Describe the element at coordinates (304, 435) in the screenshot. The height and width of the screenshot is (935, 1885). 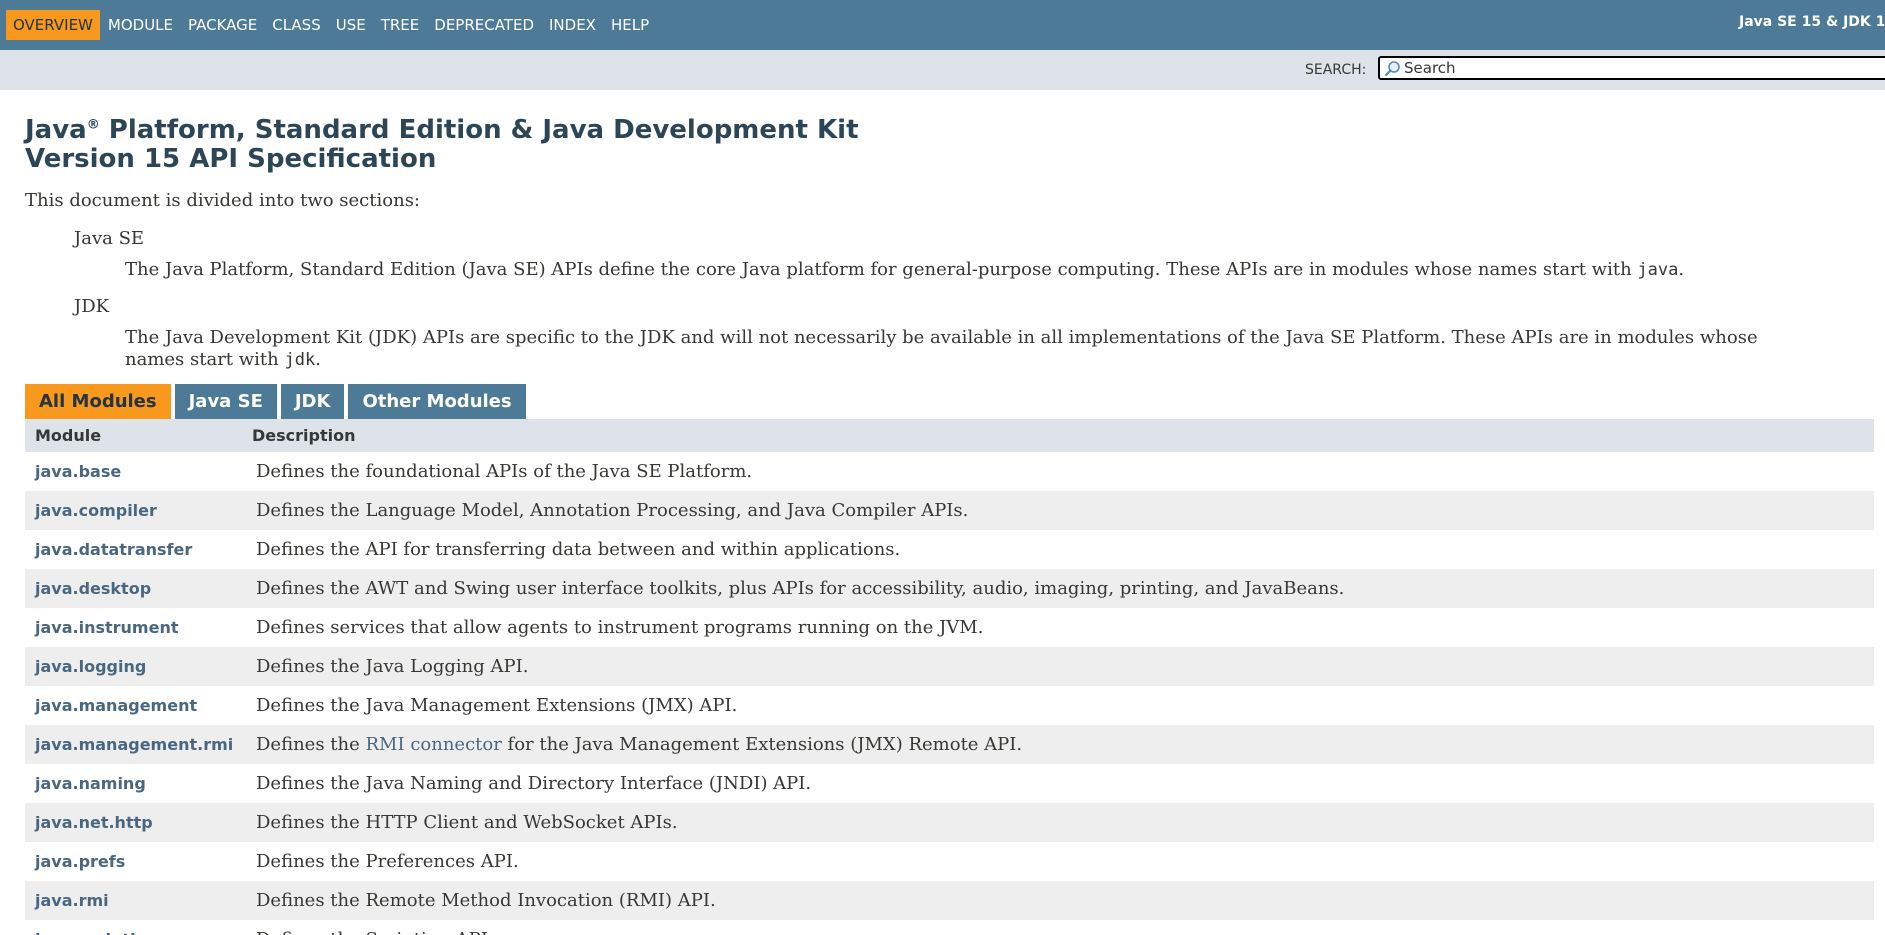
I see `column-header-description: Description` at that location.